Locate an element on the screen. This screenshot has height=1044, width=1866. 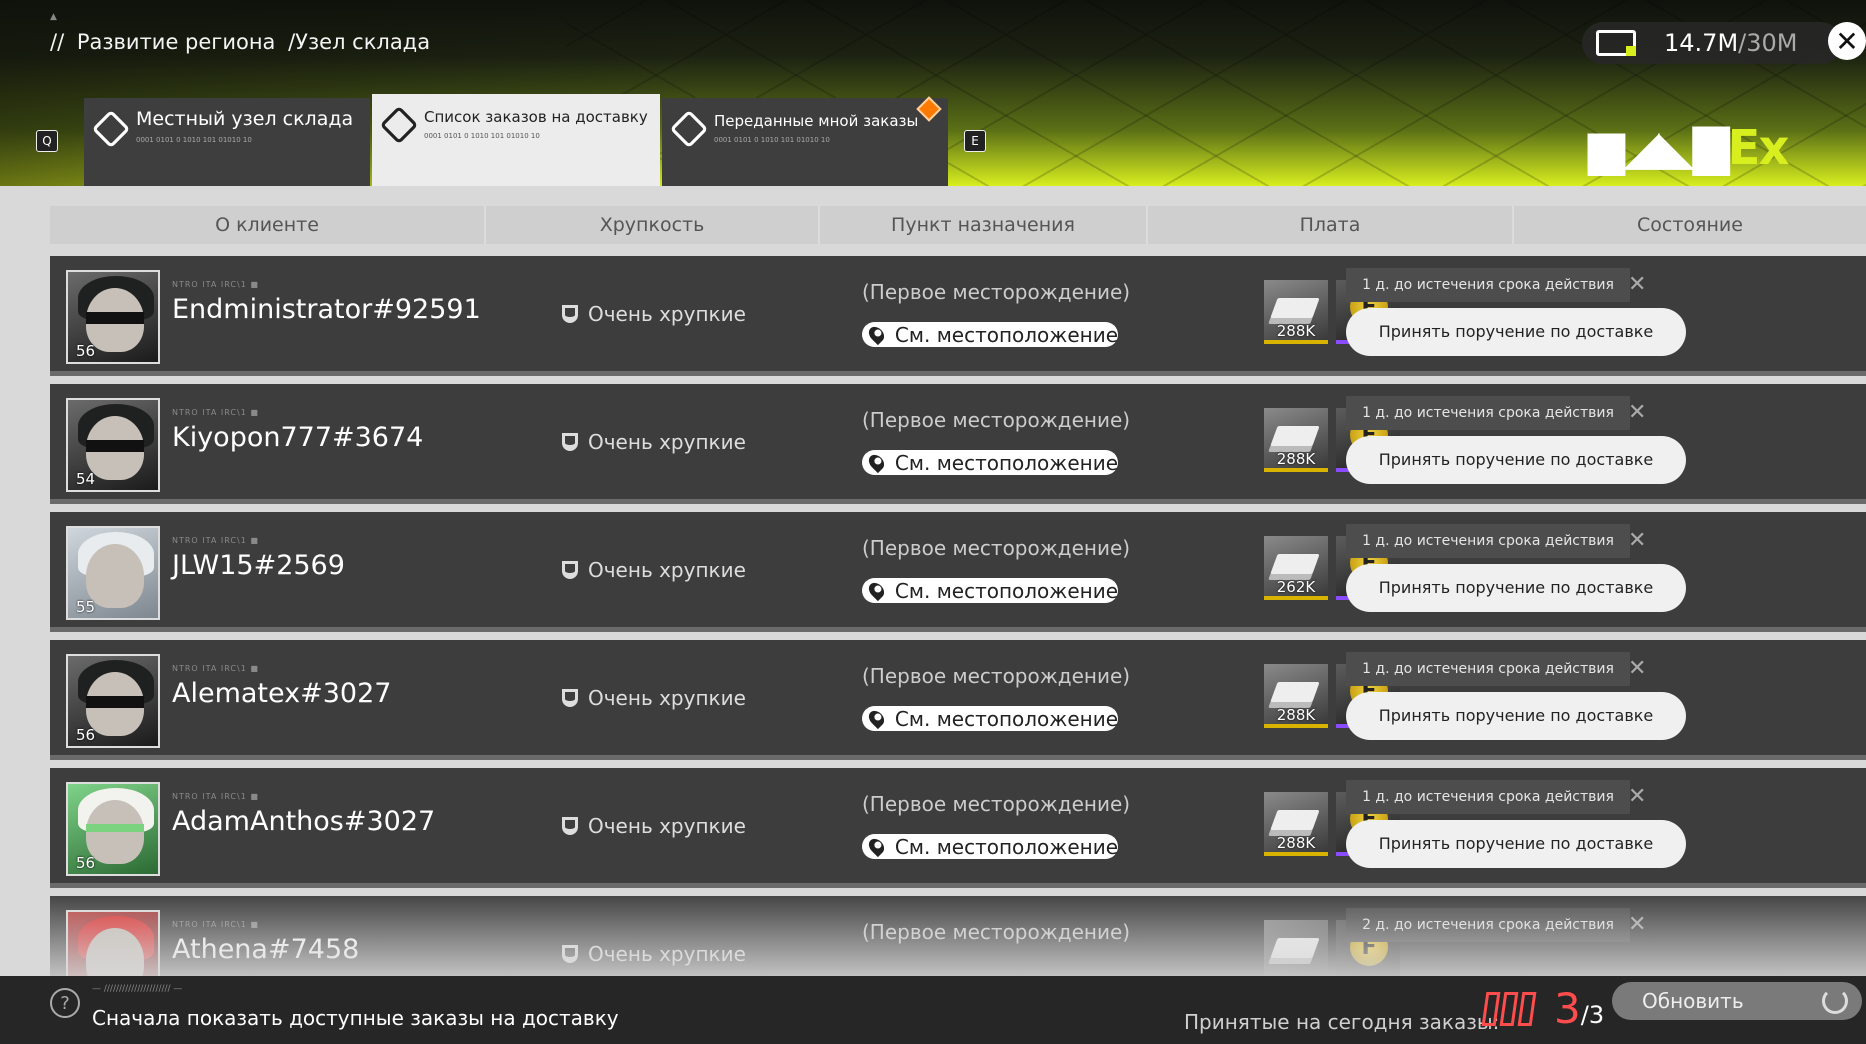
help-icon: ? is located at coordinates (65, 1003).